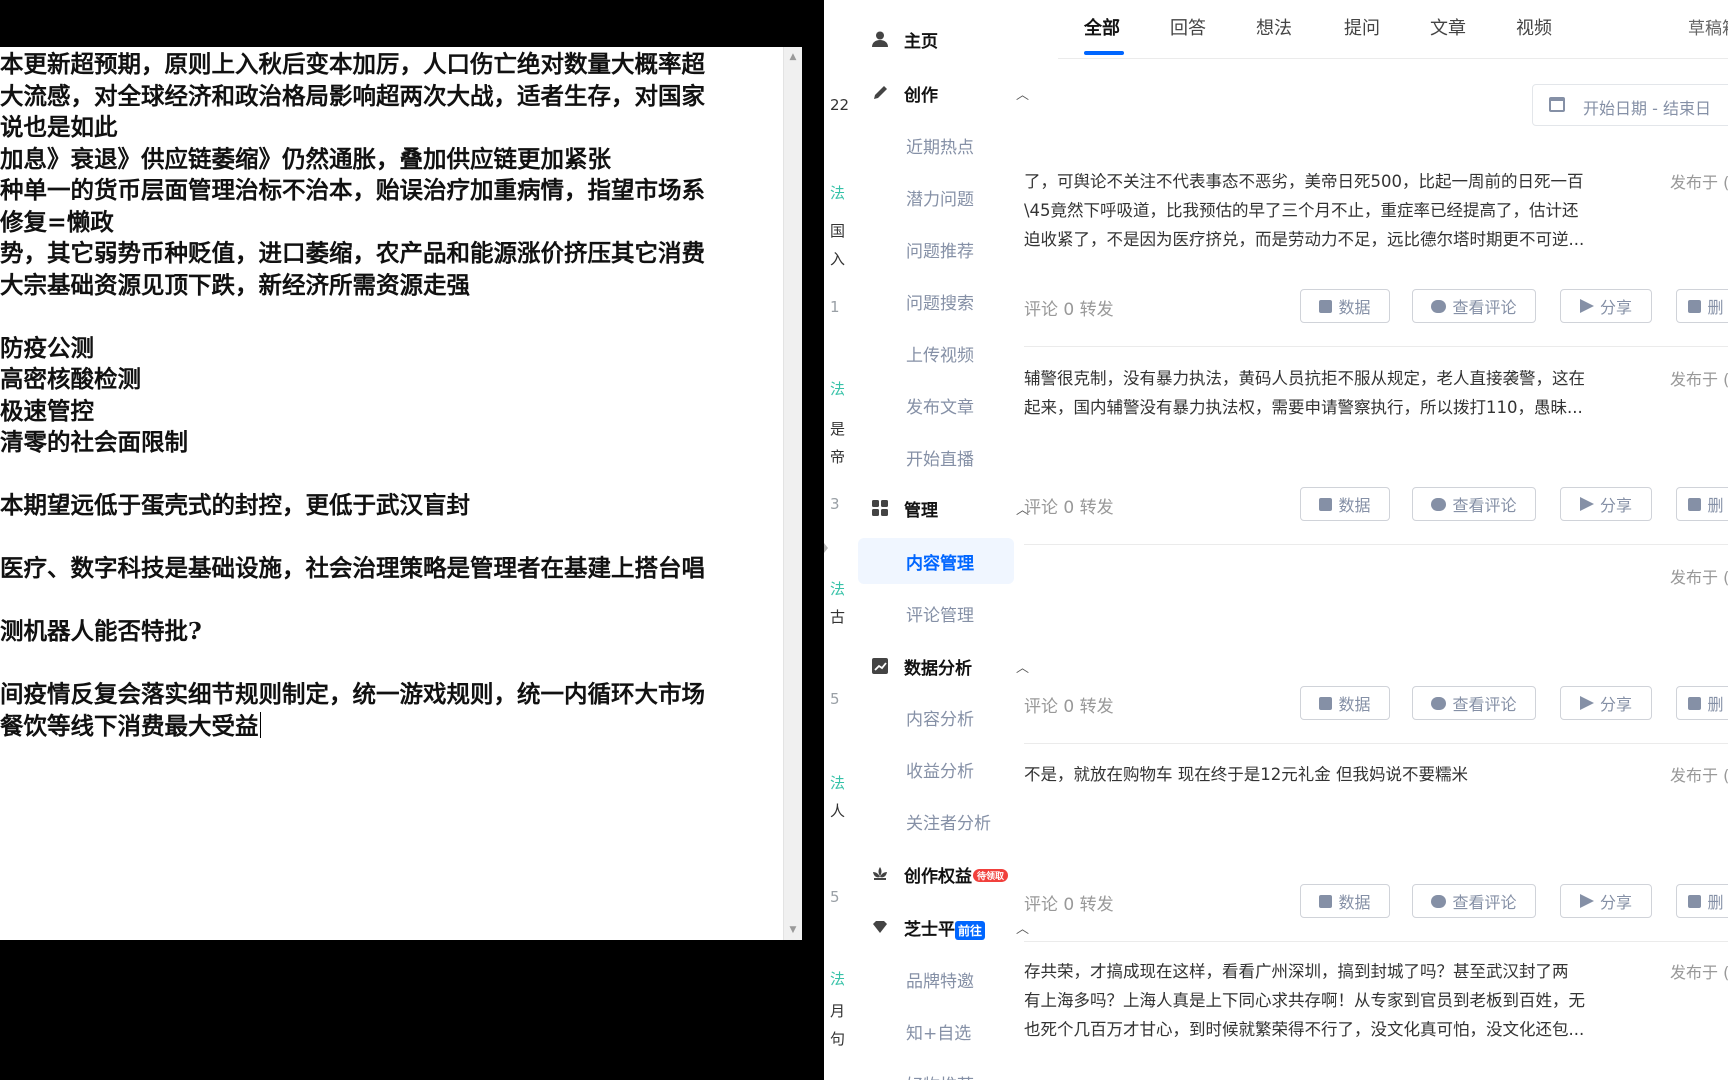  I want to click on card-snippet-line: 有上海多吗？上海人真是上下同心求共存啊！从专家到官员到老板到百姓，无, so click(1324, 1000).